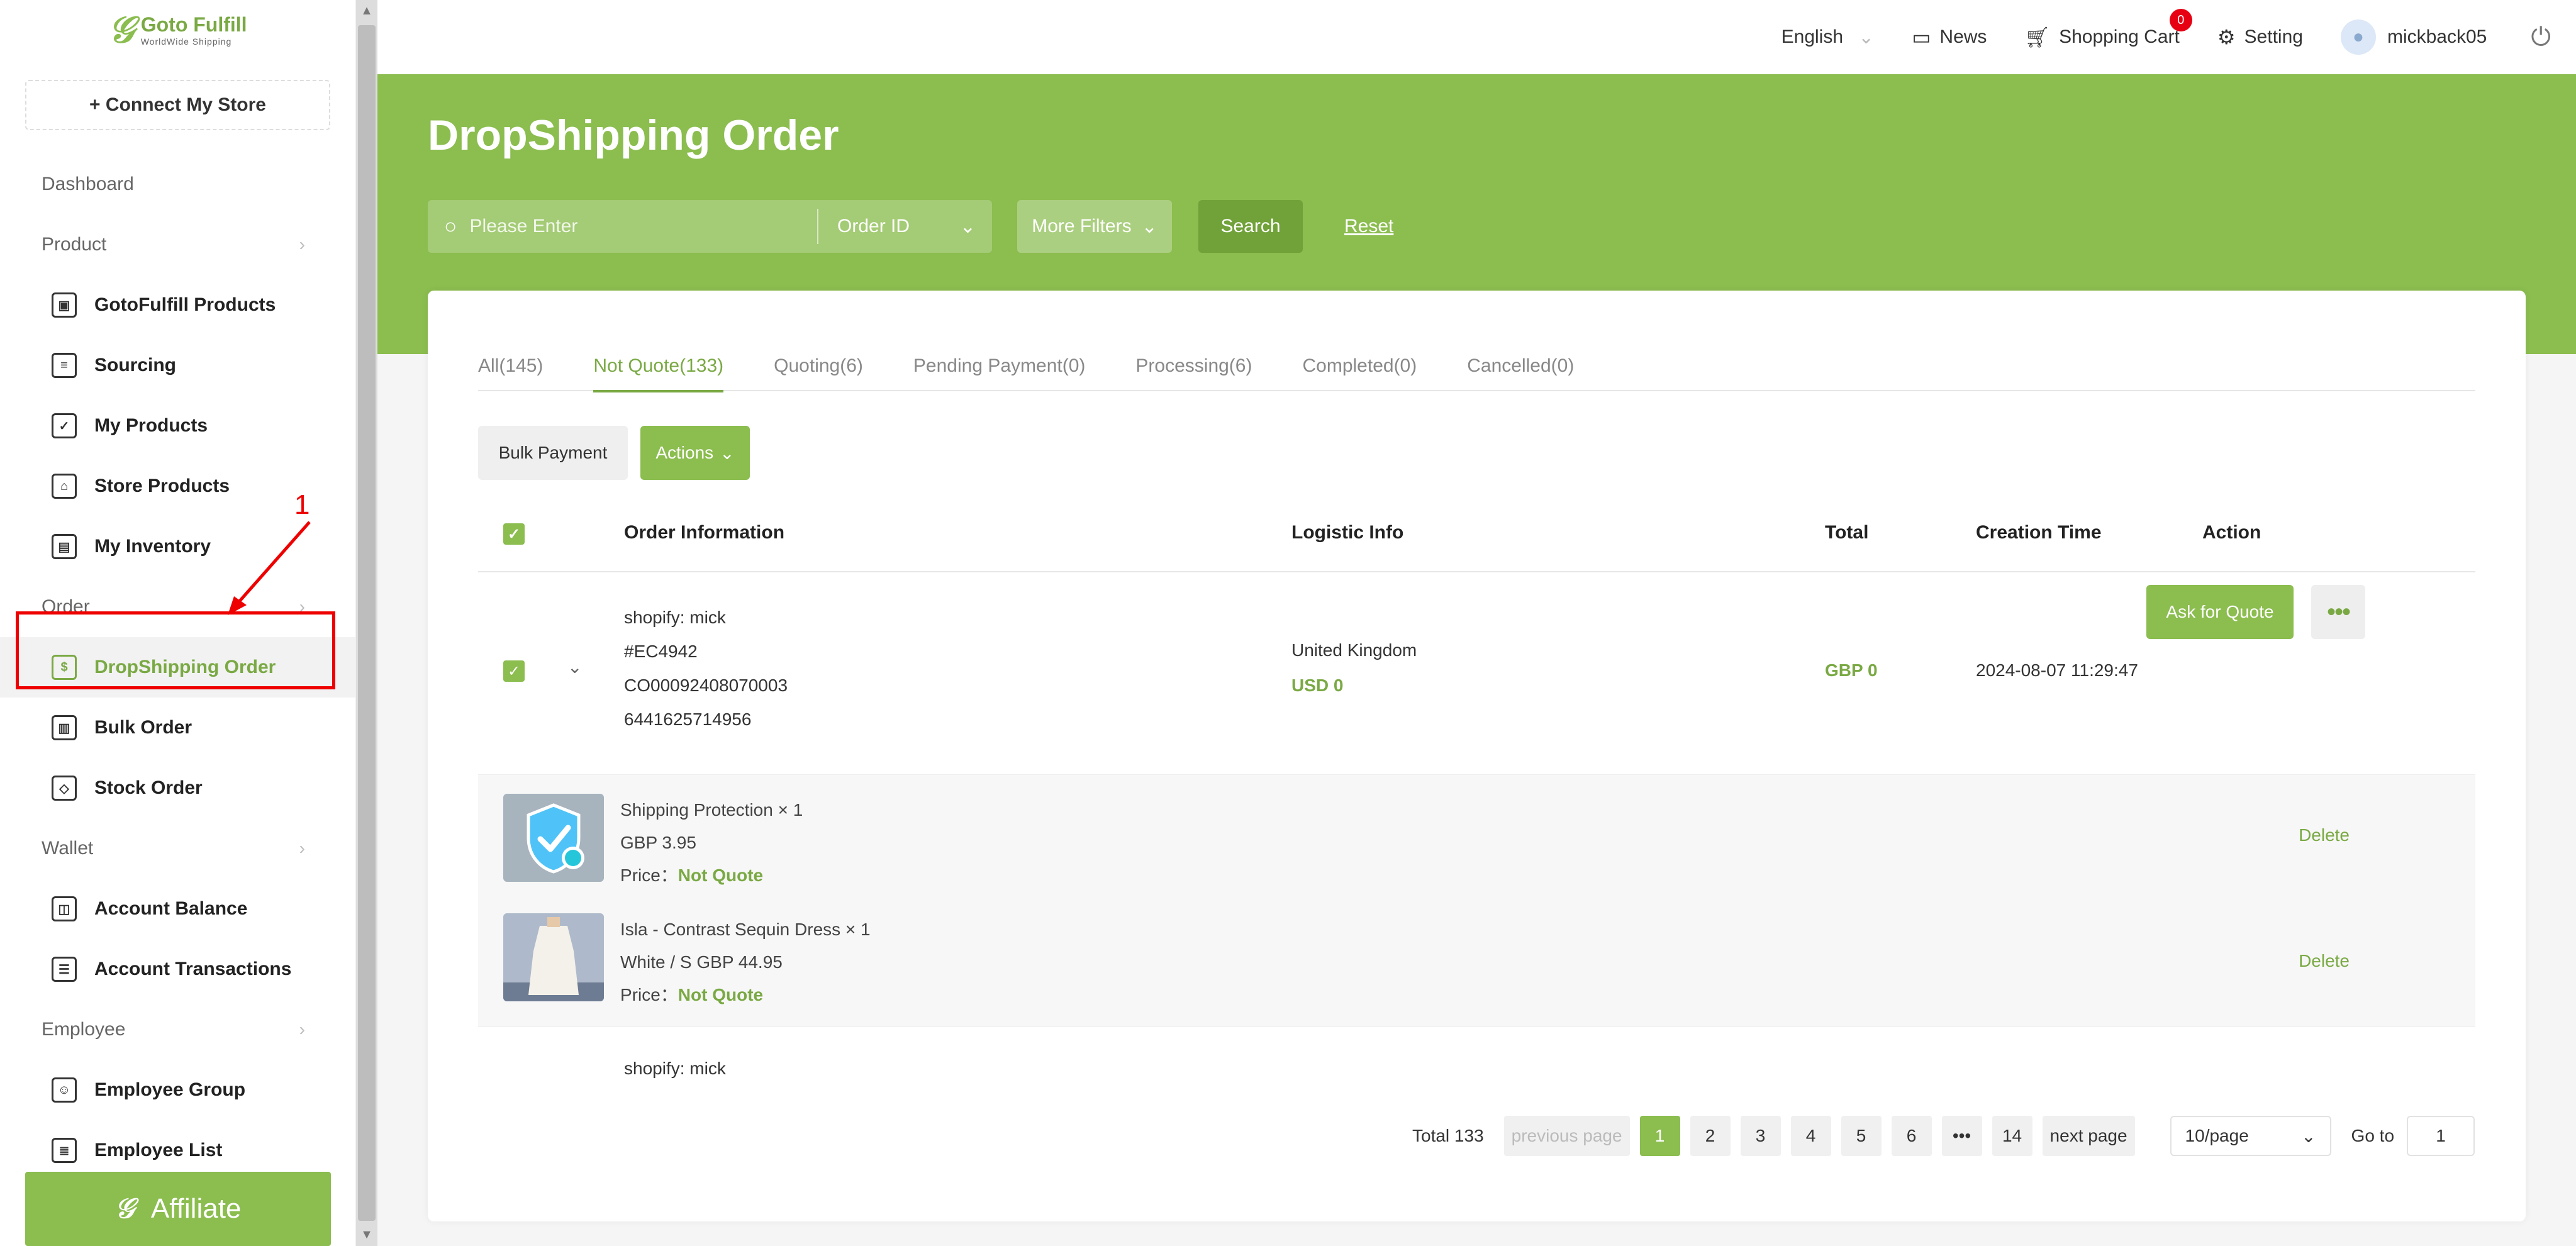 The height and width of the screenshot is (1246, 2576). I want to click on page-button-1: 1, so click(1659, 1136).